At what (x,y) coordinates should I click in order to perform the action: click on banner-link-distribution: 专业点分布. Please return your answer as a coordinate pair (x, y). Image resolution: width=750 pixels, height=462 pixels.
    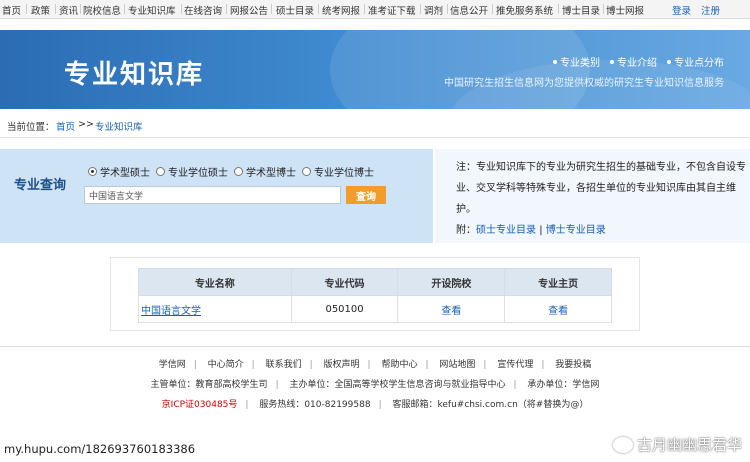
    Looking at the image, I should click on (695, 61).